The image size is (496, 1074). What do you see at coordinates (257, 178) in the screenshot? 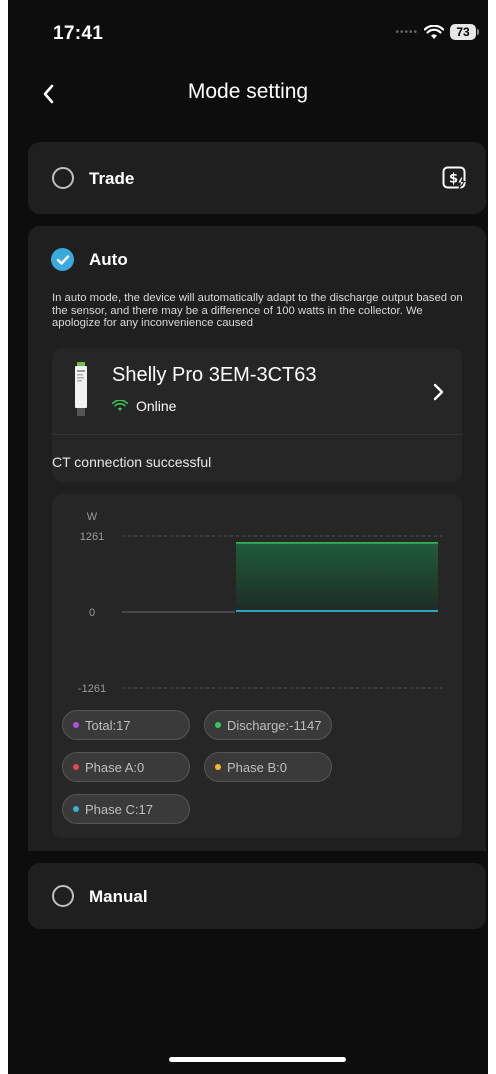
I see `trade-mode-option: Trade $` at bounding box center [257, 178].